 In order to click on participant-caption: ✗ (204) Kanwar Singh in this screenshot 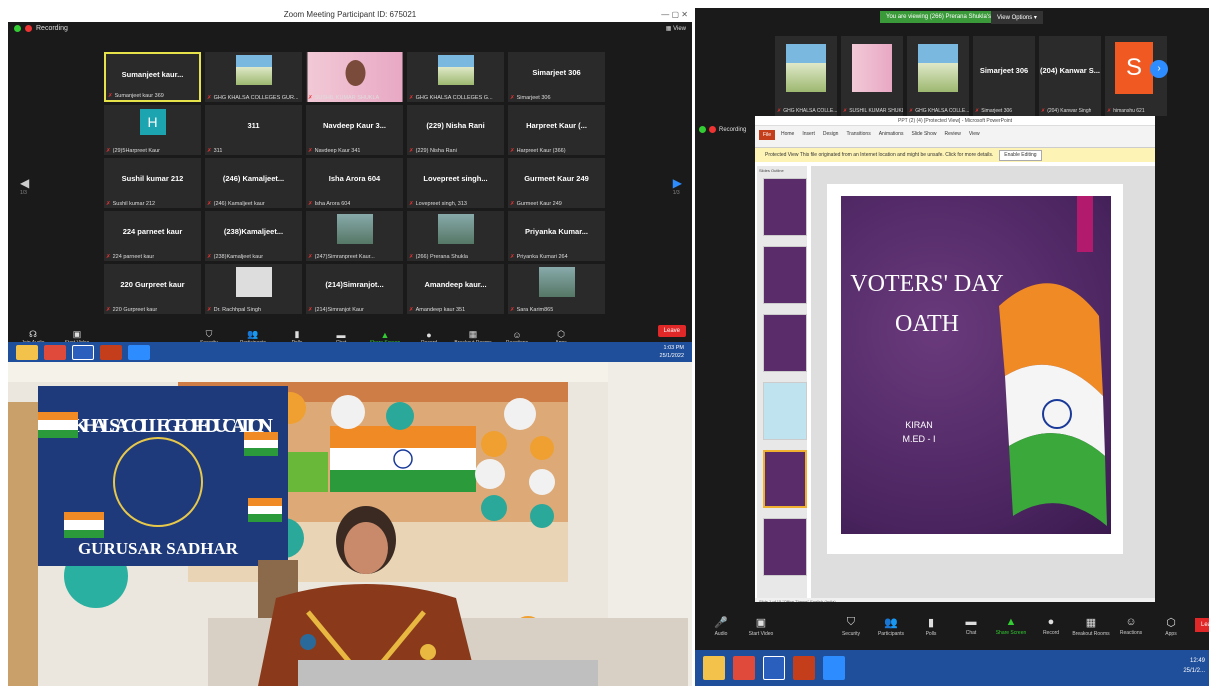, I will do `click(1066, 111)`.